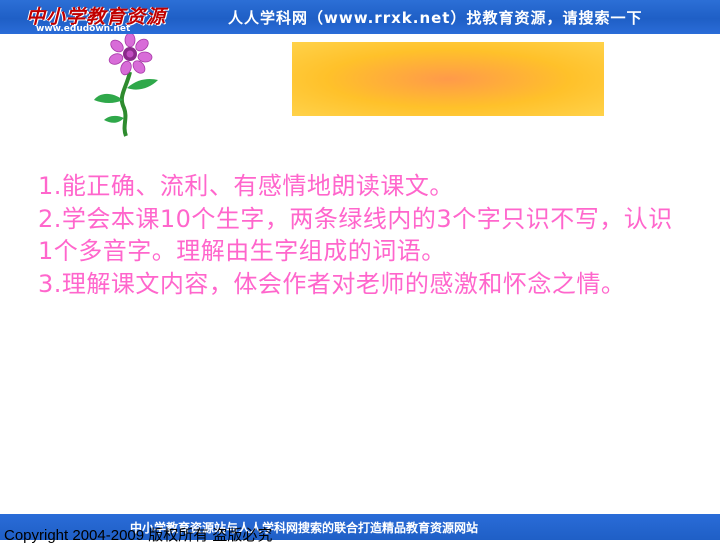 This screenshot has height=545, width=720. What do you see at coordinates (246, 186) in the screenshot?
I see `objective-item: 1.能正确、流利、有感情地朗读课文。` at bounding box center [246, 186].